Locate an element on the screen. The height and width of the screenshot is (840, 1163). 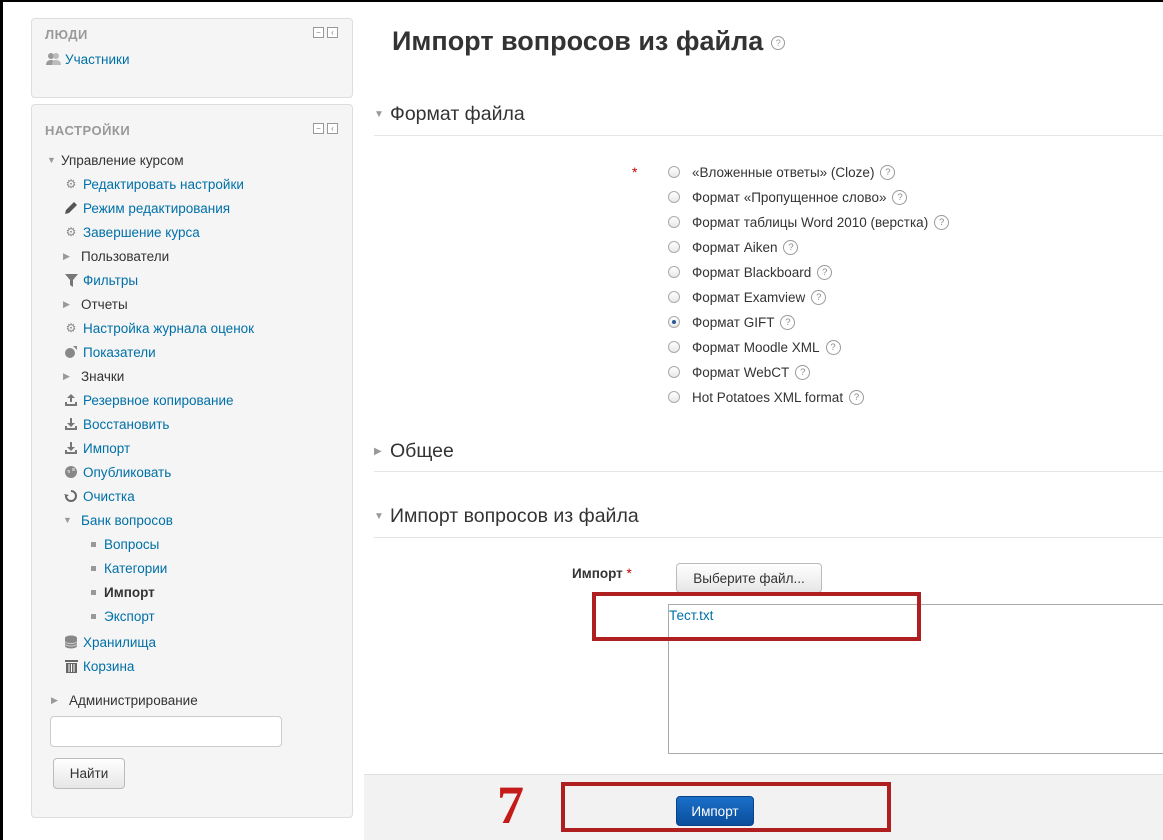
tree-administration: ▶ Администрирование is located at coordinates (124, 700).